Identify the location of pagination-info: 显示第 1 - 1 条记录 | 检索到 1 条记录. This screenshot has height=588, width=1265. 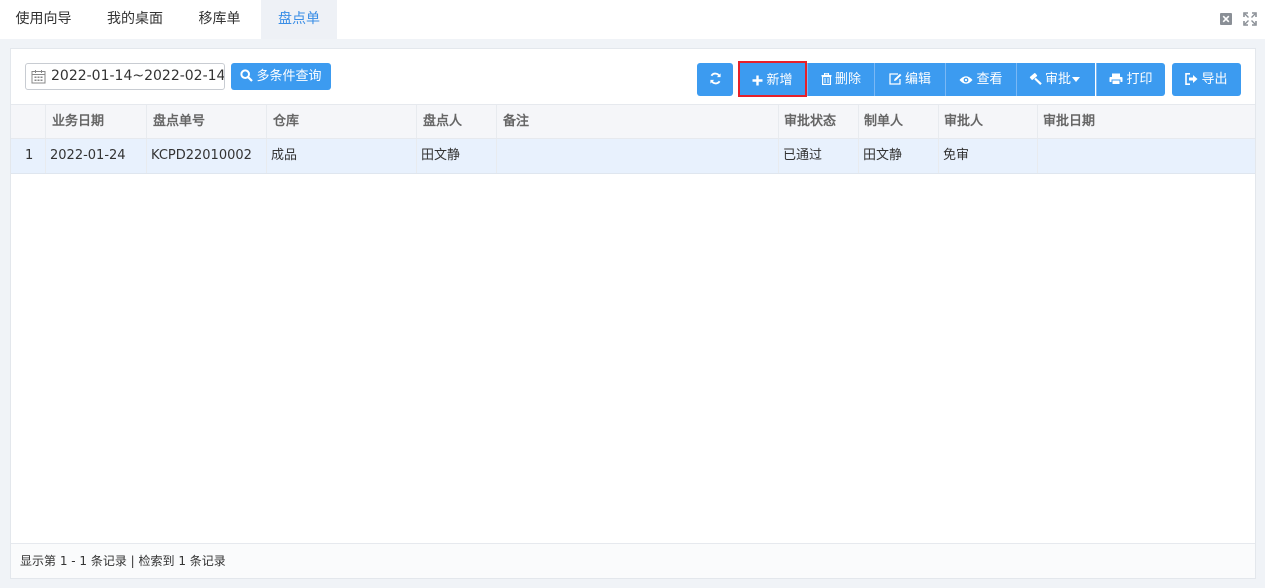
(633, 560).